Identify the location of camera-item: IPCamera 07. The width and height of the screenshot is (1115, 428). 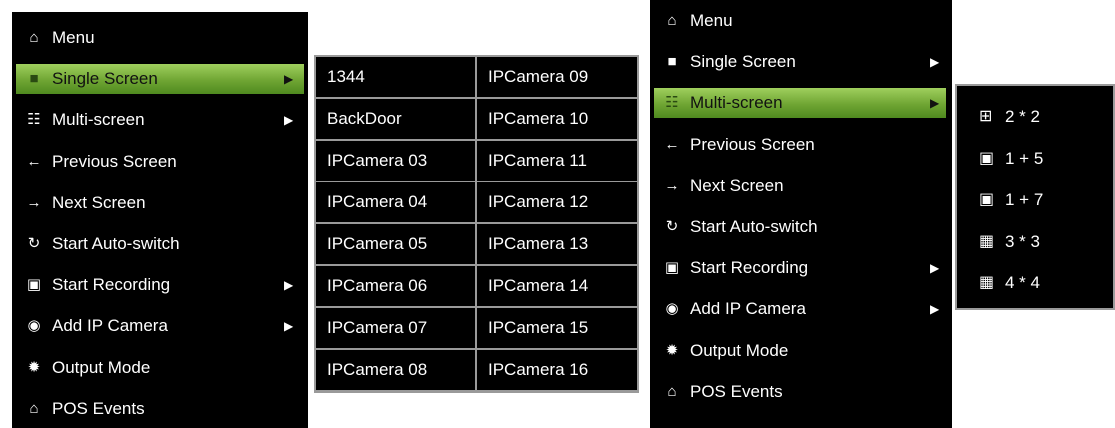
(395, 327).